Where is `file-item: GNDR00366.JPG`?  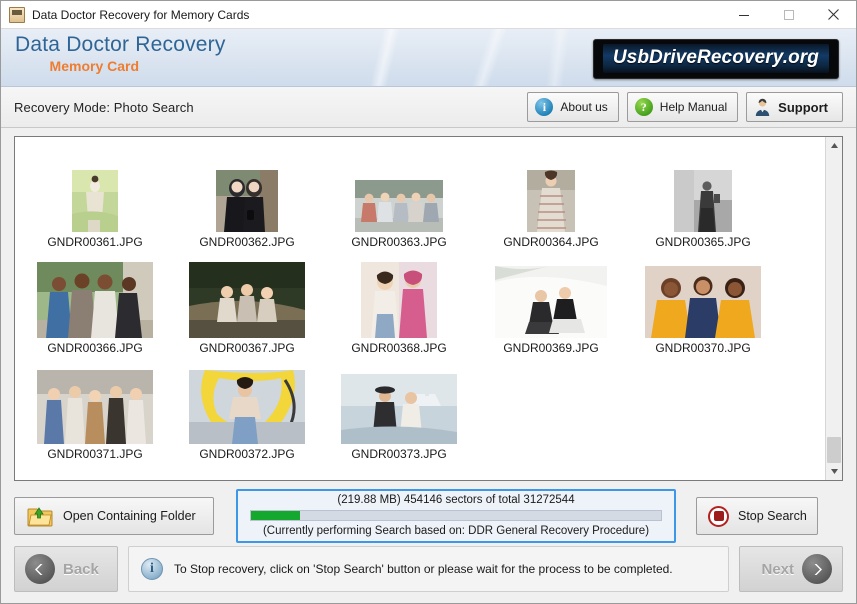
file-item: GNDR00366.JPG is located at coordinates (95, 302).